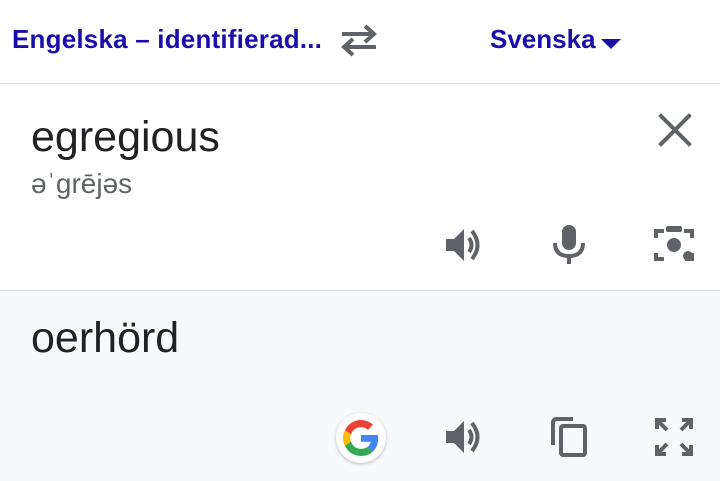  What do you see at coordinates (674, 245) in the screenshot?
I see `camera-icon` at bounding box center [674, 245].